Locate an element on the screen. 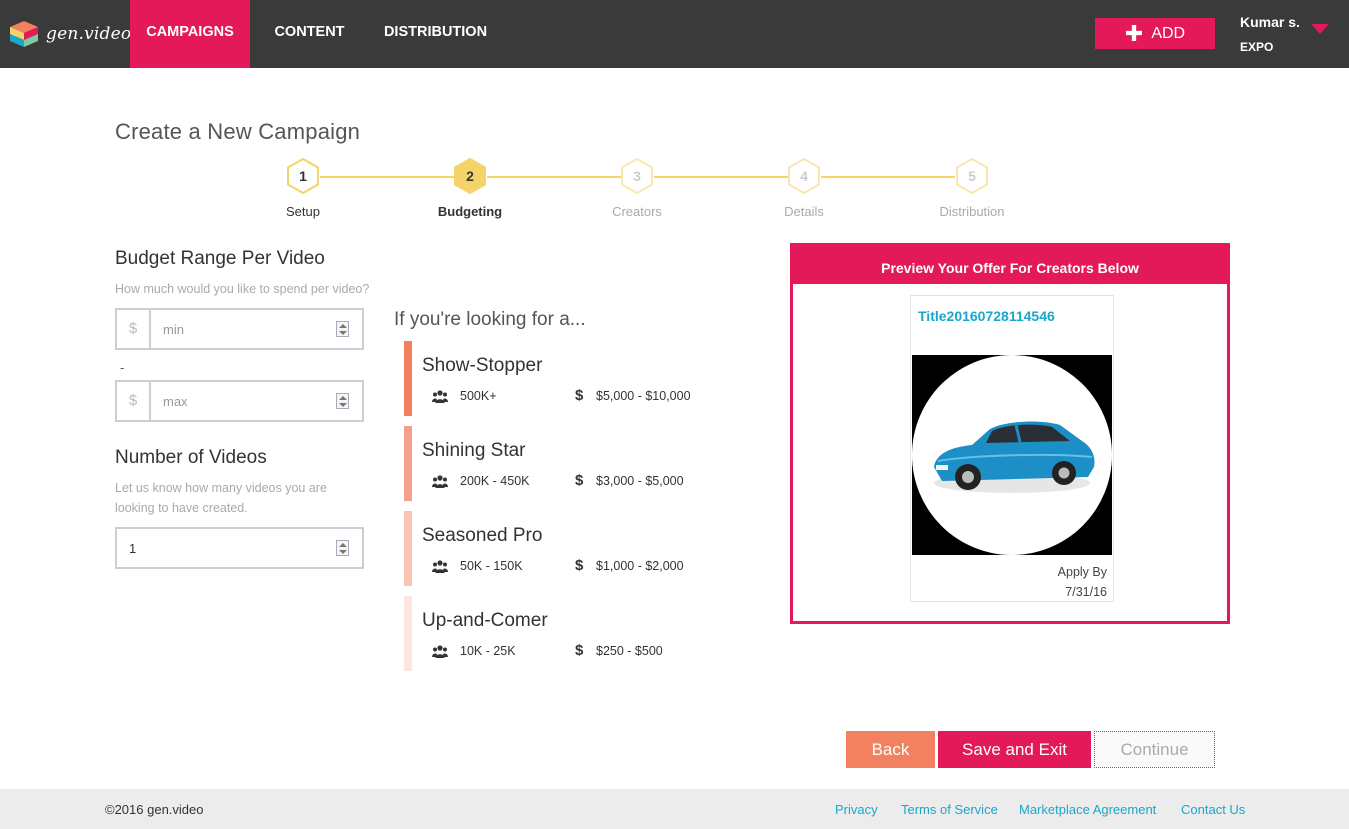 The height and width of the screenshot is (829, 1349). tier-price: $3,000 - $5,000 is located at coordinates (640, 481).